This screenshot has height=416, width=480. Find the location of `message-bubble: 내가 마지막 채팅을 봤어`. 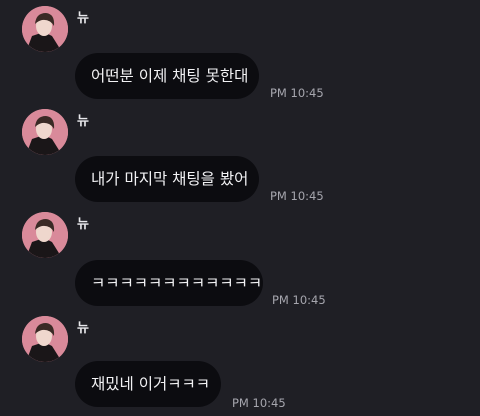

message-bubble: 내가 마지막 채팅을 봤어 is located at coordinates (167, 179).